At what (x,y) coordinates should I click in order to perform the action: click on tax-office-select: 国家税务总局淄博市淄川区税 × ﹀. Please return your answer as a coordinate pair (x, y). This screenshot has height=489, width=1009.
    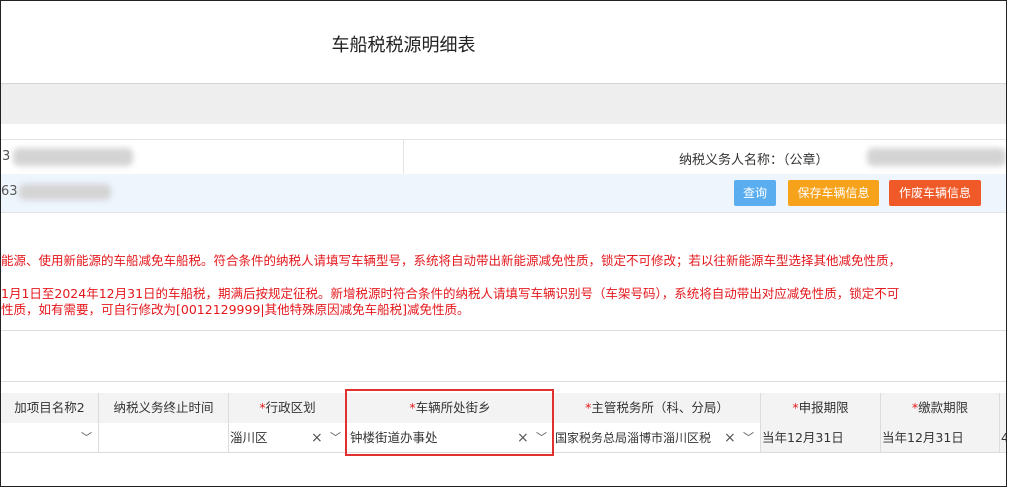
    Looking at the image, I should click on (657, 438).